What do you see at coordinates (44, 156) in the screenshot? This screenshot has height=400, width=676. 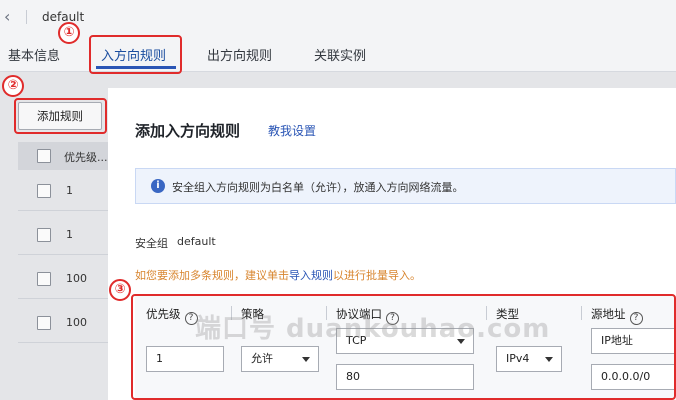 I see `select-all-checkbox` at bounding box center [44, 156].